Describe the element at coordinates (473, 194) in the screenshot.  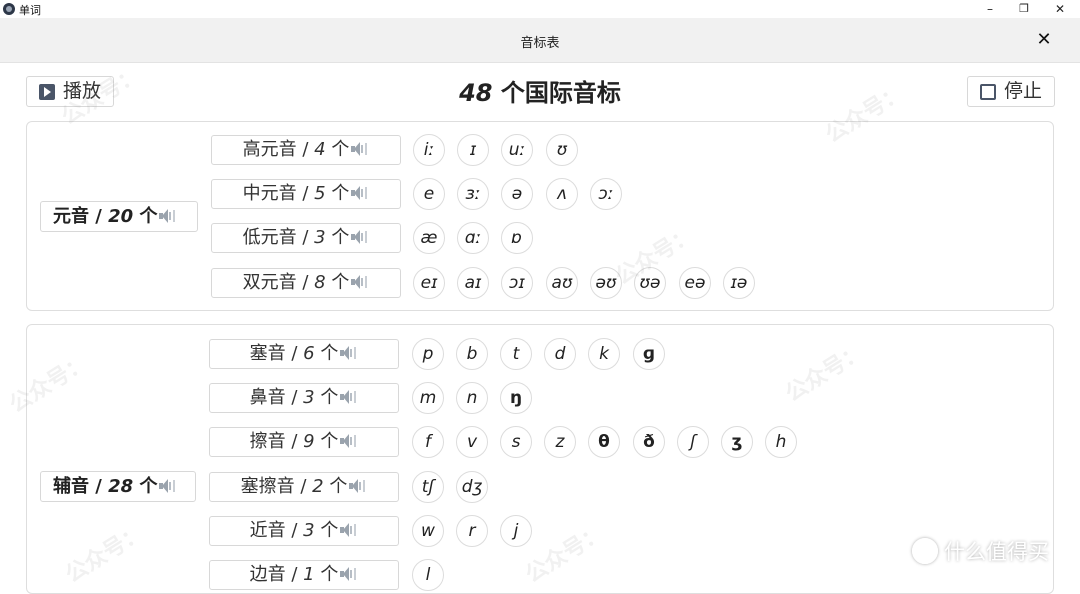
I see `phoneme-button: ɜː` at that location.